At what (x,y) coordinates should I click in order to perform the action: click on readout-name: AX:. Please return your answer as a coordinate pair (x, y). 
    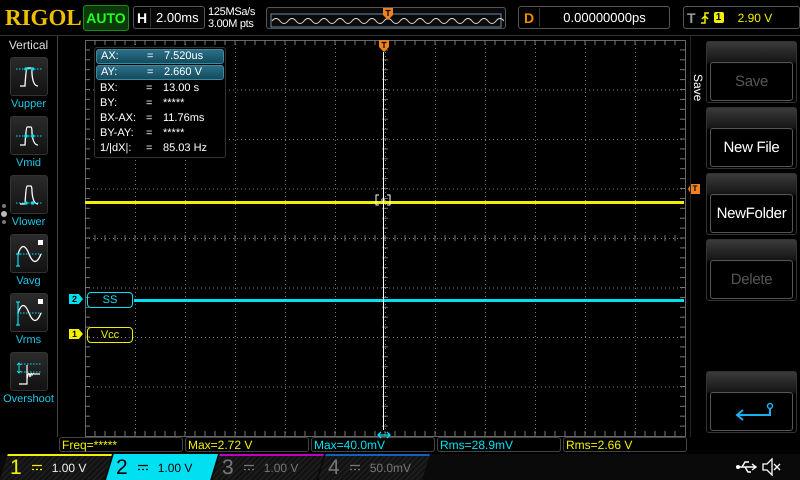
    Looking at the image, I should click on (110, 56).